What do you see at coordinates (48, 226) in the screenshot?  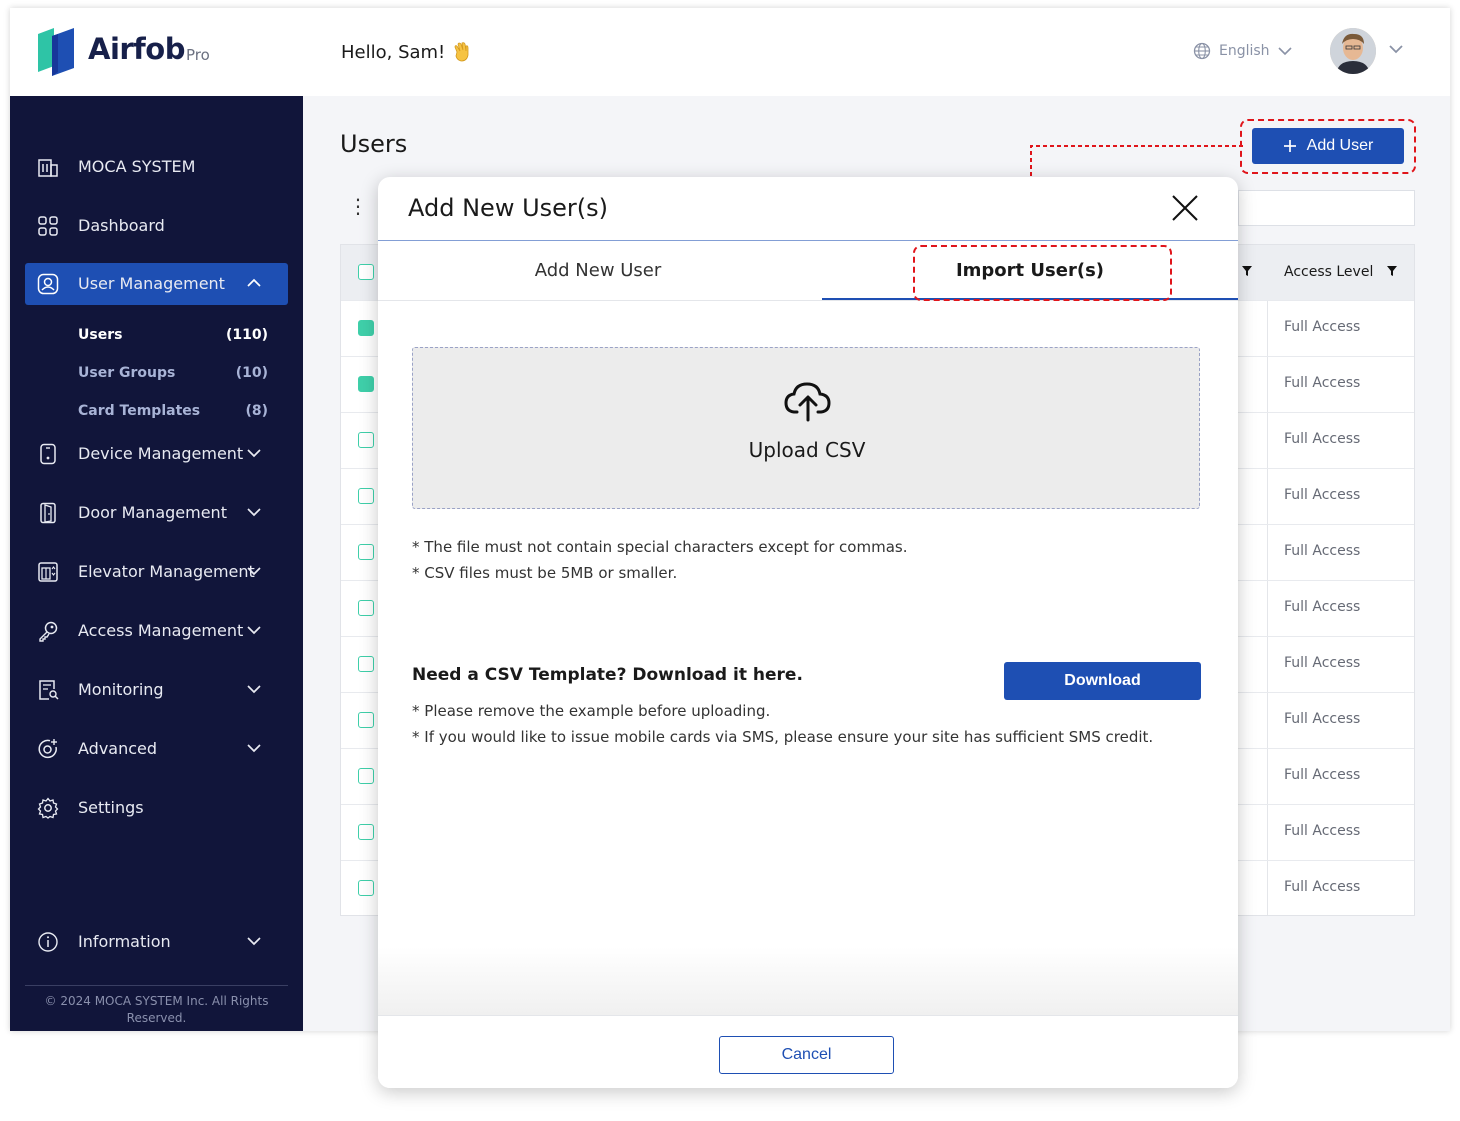 I see `dashboard-grid-icon` at bounding box center [48, 226].